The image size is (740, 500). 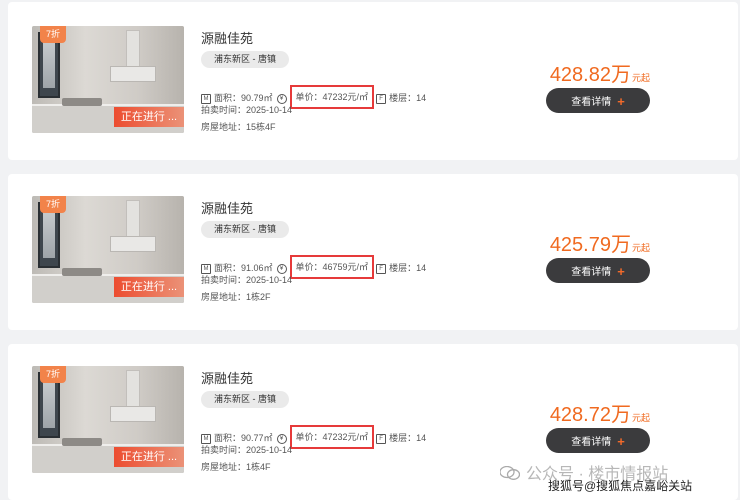 I want to click on meta-row-area-price-floor: M 面积：90.79㎡ ¥ 单价：47232元/㎡ F 楼层：14, so click(x=314, y=97).